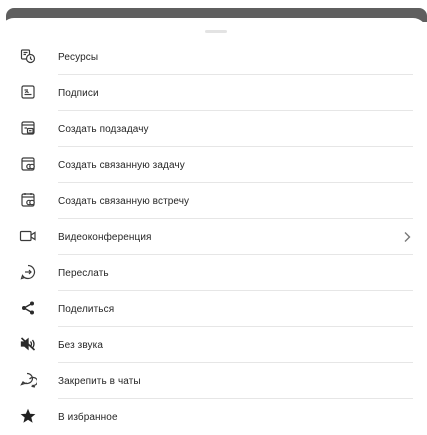 The image size is (427, 435). Describe the element at coordinates (213, 129) in the screenshot. I see `menu-item-create-subtask: Создать подзадачу` at that location.